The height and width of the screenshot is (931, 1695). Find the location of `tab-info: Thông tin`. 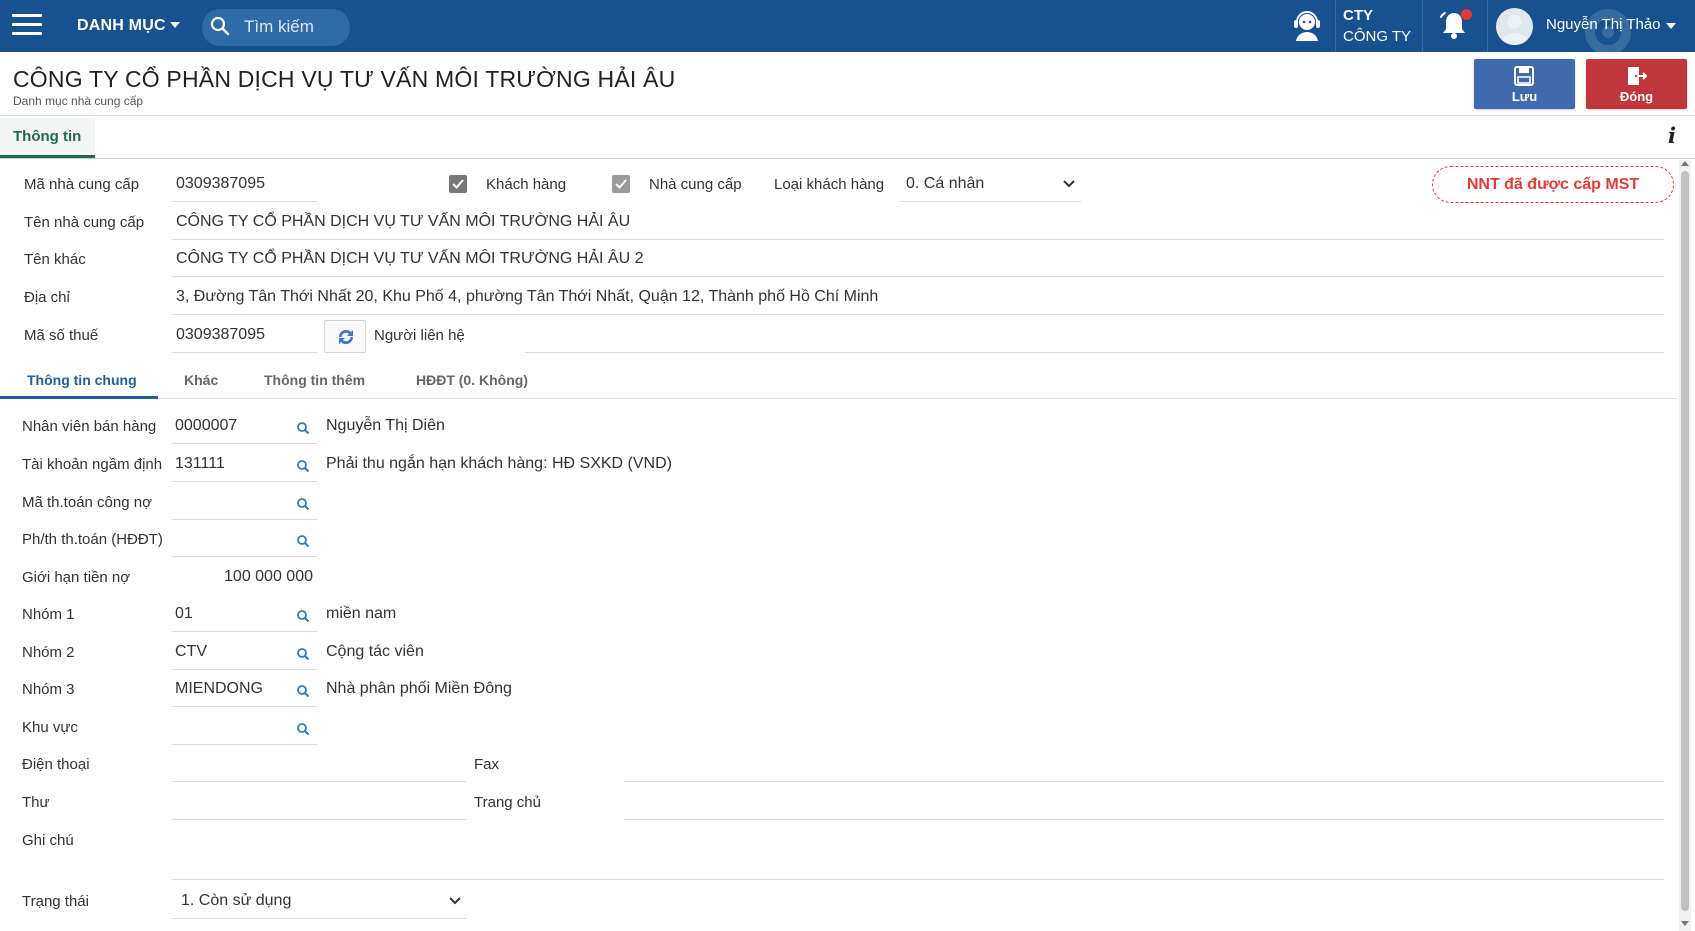

tab-info: Thông tin is located at coordinates (47, 138).